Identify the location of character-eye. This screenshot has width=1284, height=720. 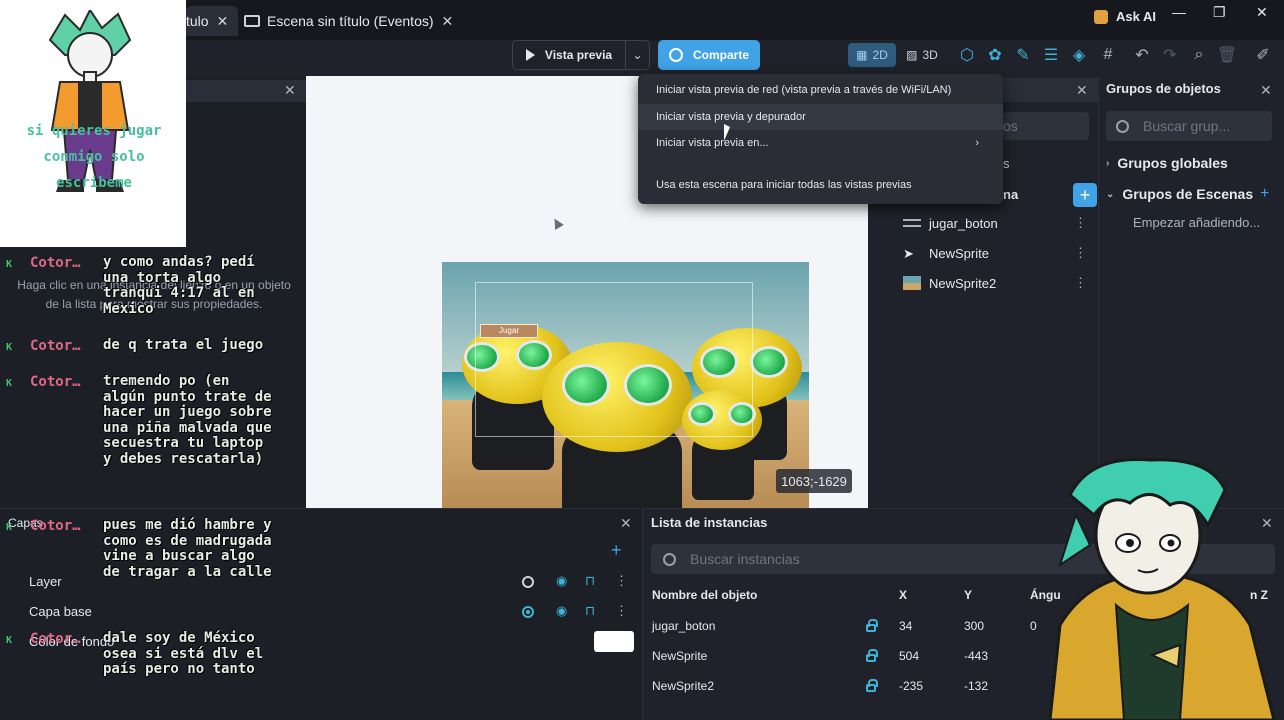
(769, 362).